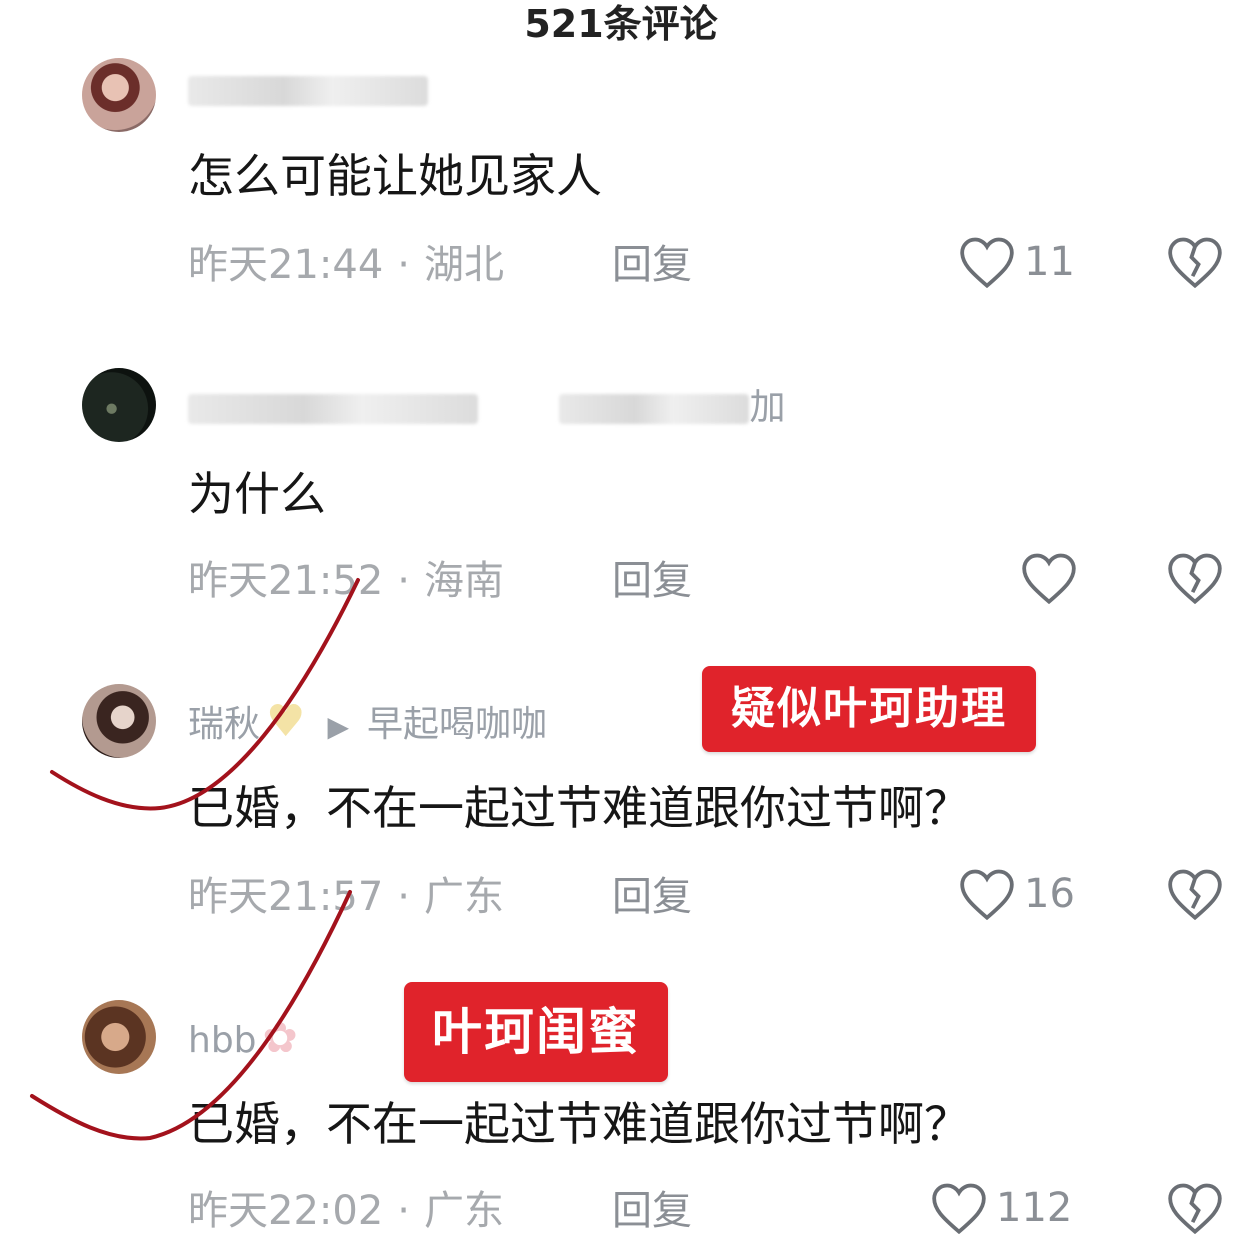 This screenshot has width=1242, height=1236. What do you see at coordinates (457, 724) in the screenshot?
I see `reply-to-username: 早起喝咖咖` at bounding box center [457, 724].